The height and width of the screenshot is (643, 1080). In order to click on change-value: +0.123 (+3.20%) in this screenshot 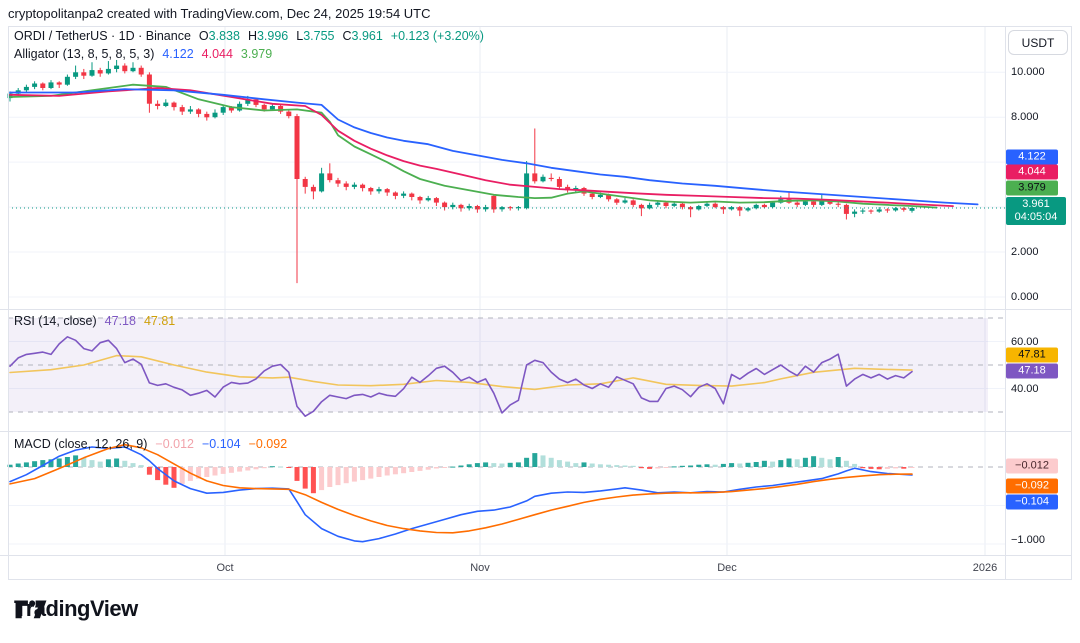, I will do `click(437, 36)`.